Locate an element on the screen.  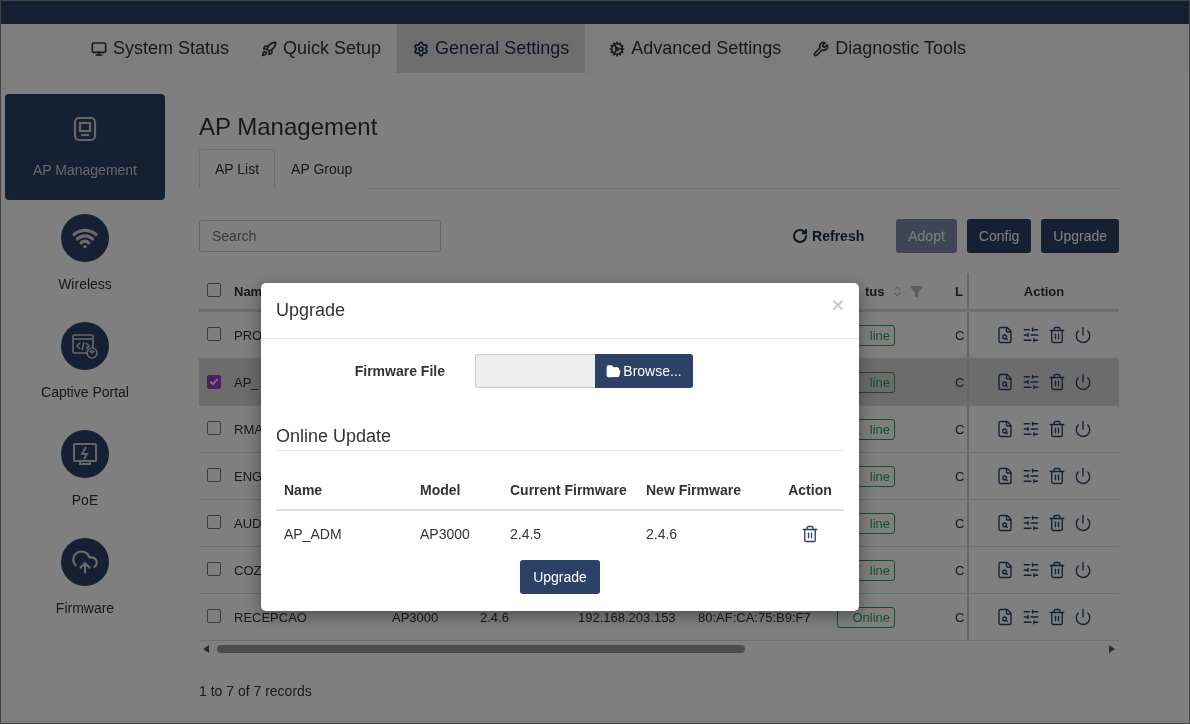
column-header: L is located at coordinates (959, 291).